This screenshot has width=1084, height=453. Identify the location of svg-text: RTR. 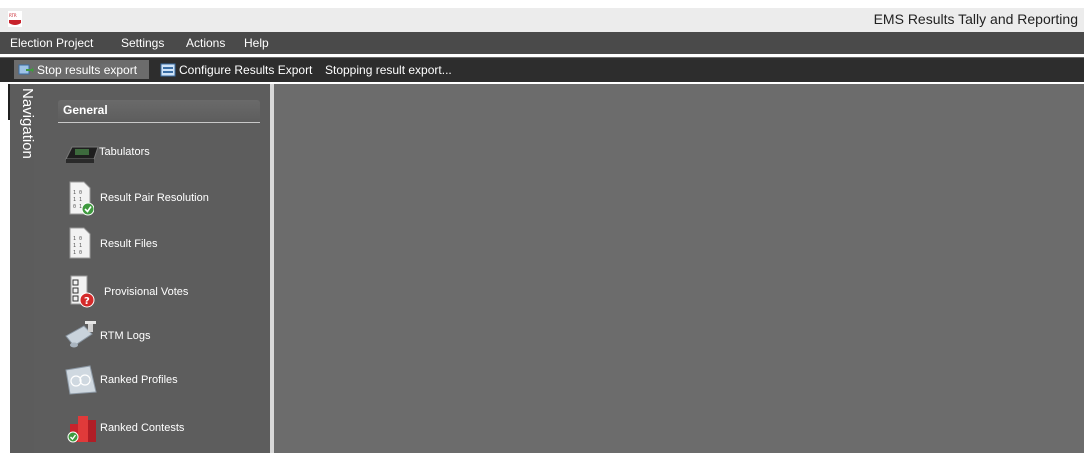
(13, 15).